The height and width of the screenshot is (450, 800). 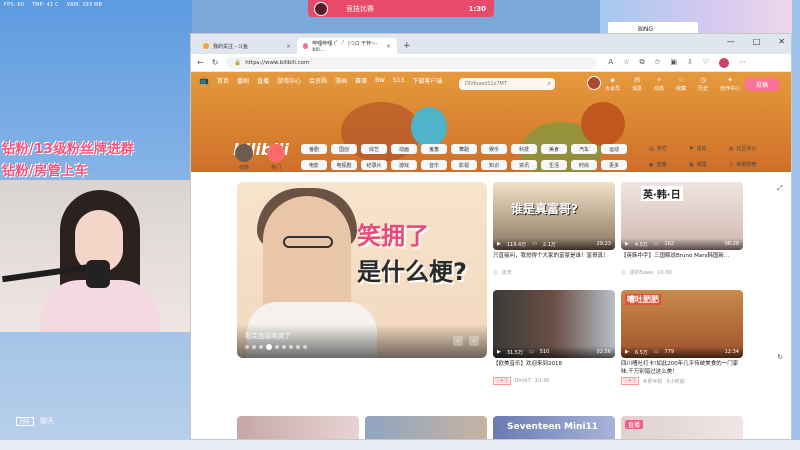 I want to click on link-class: ▦ 课堂, so click(x=698, y=165).